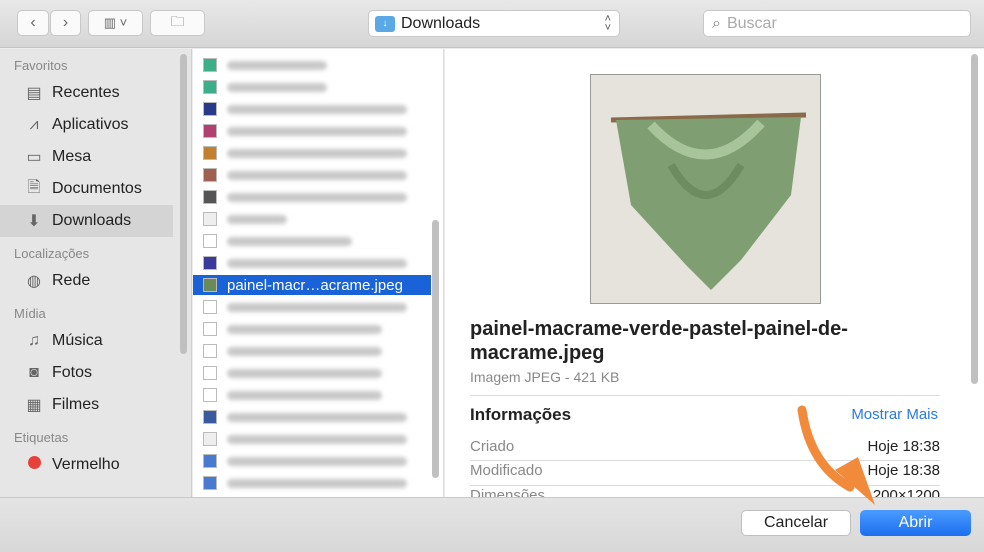  Describe the element at coordinates (716, 23) in the screenshot. I see `search-icon: ⌕` at that location.